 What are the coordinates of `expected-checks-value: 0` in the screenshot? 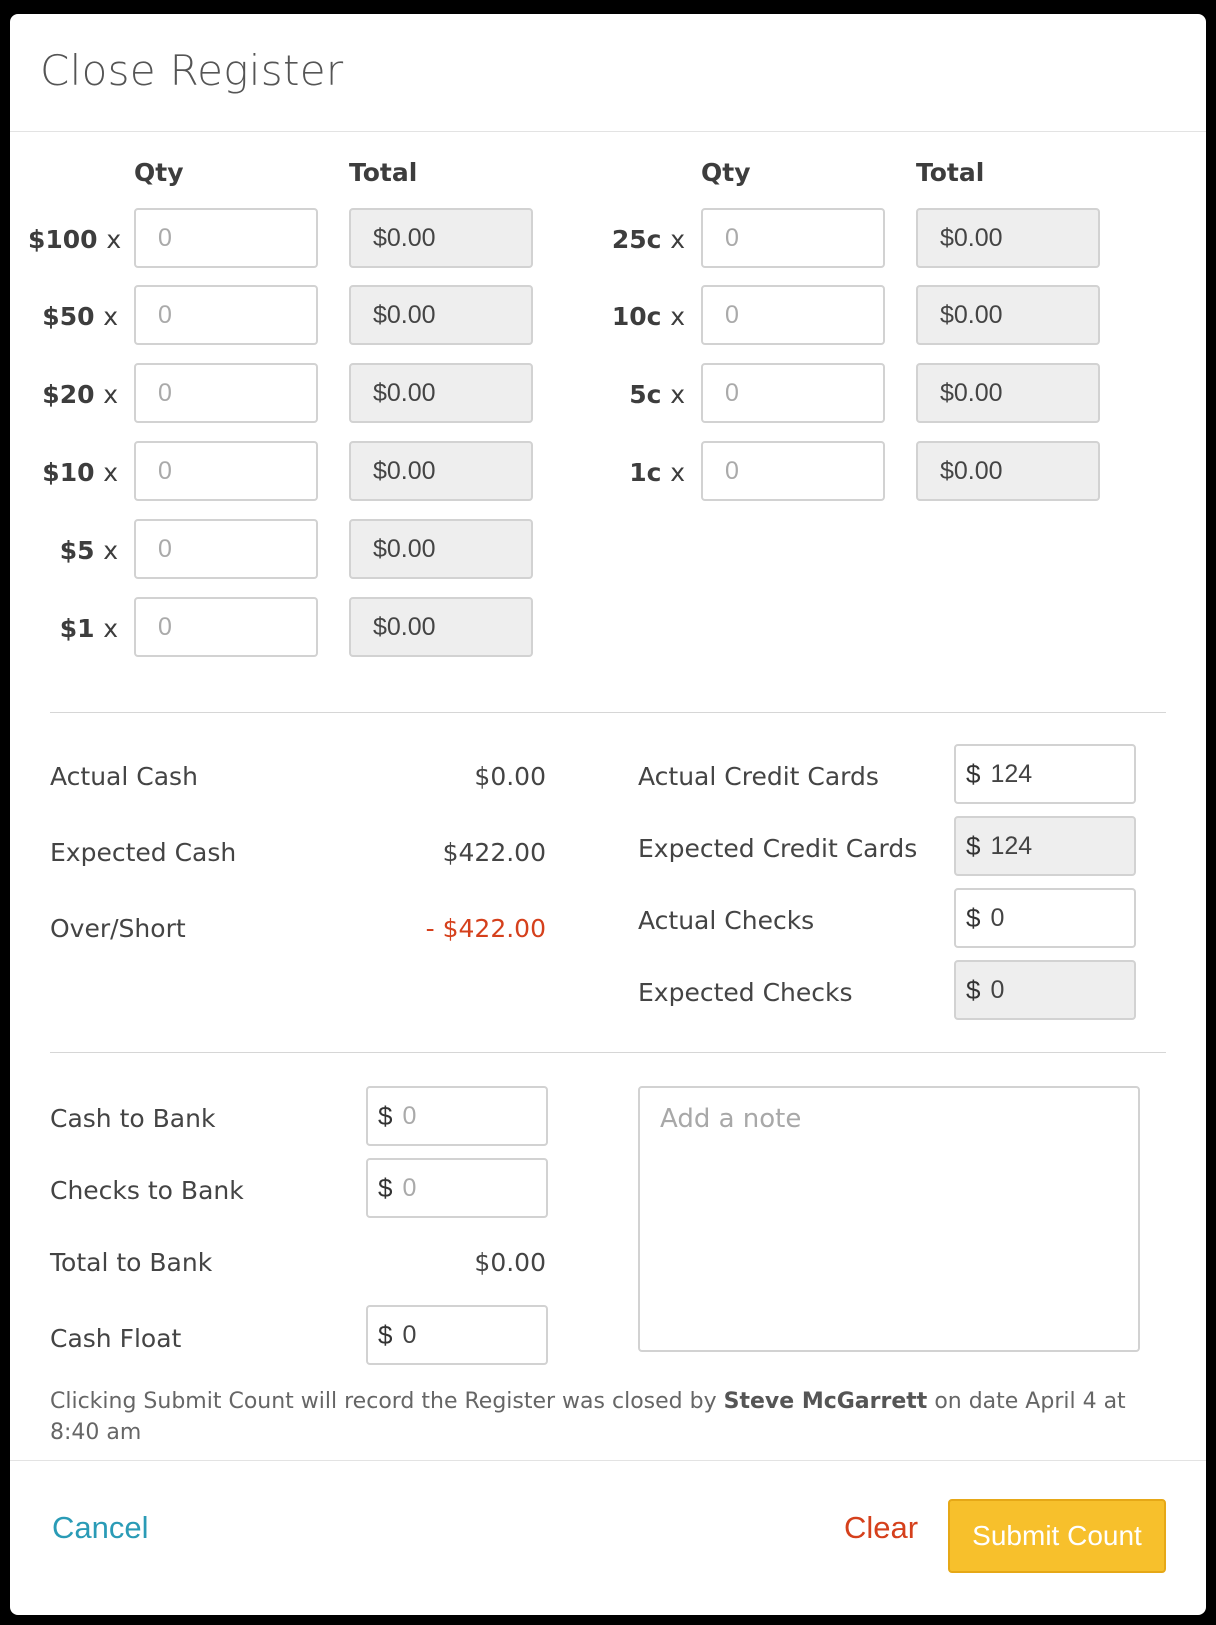 It's located at (997, 989).